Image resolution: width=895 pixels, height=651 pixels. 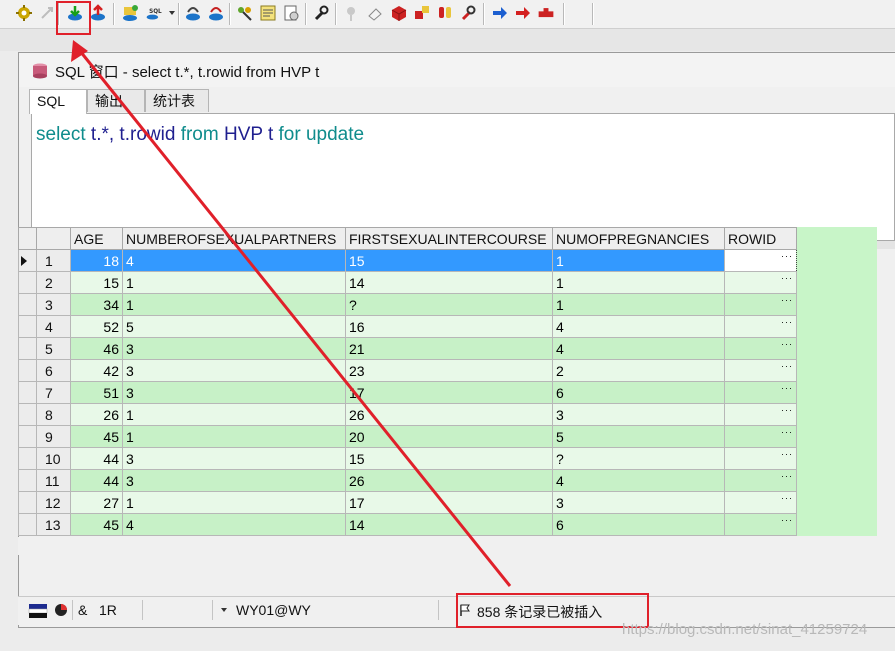 I want to click on table-row: 13 45 4 14 6 ···, so click(x=407, y=524).